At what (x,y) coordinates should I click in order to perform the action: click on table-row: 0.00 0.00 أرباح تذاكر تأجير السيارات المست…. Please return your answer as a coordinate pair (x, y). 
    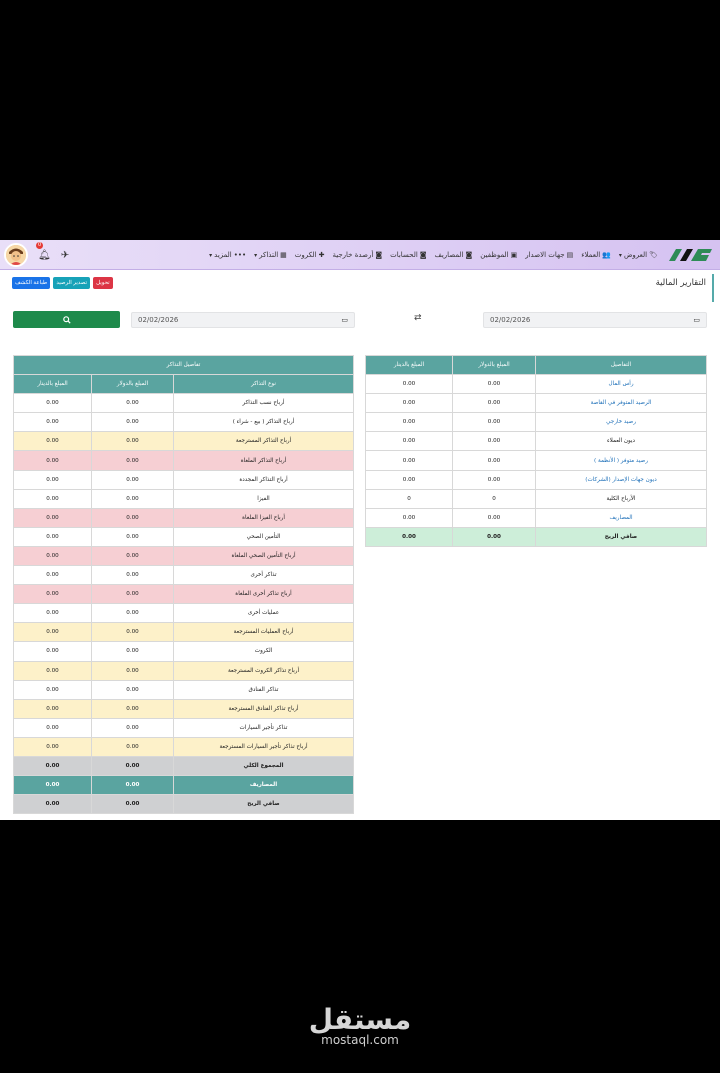
    Looking at the image, I should click on (183, 746).